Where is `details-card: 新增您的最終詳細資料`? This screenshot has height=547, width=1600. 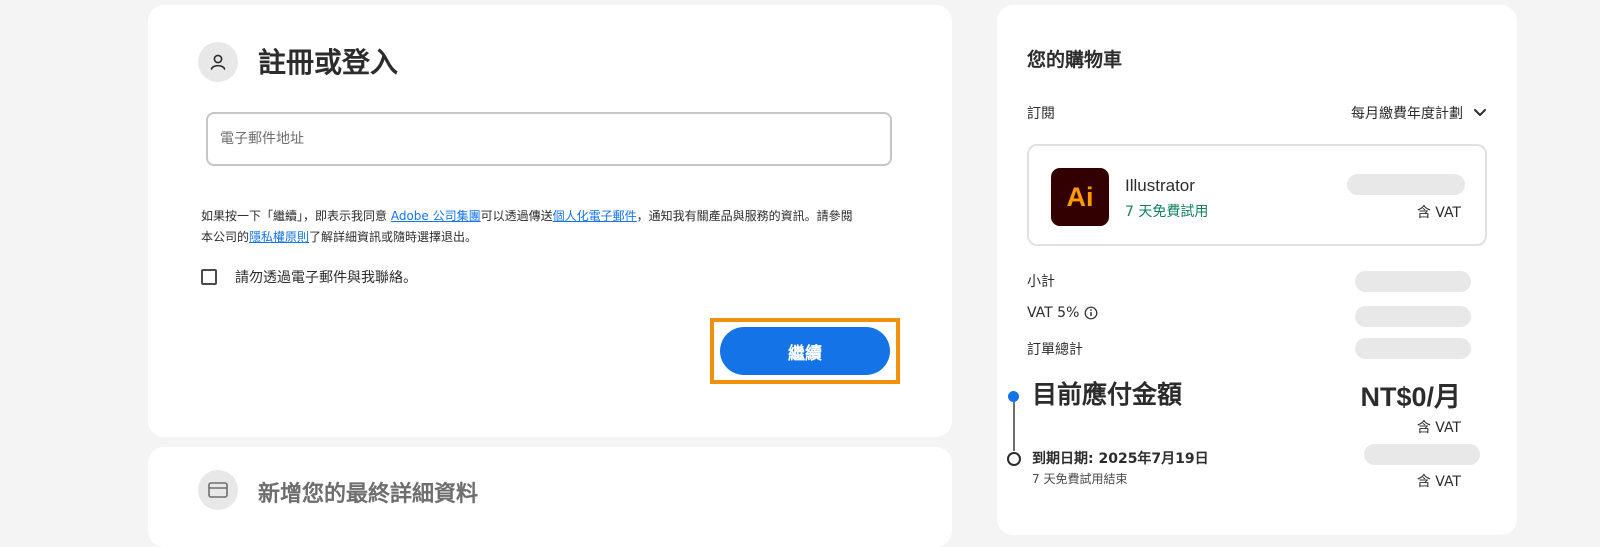 details-card: 新增您的最終詳細資料 is located at coordinates (550, 497).